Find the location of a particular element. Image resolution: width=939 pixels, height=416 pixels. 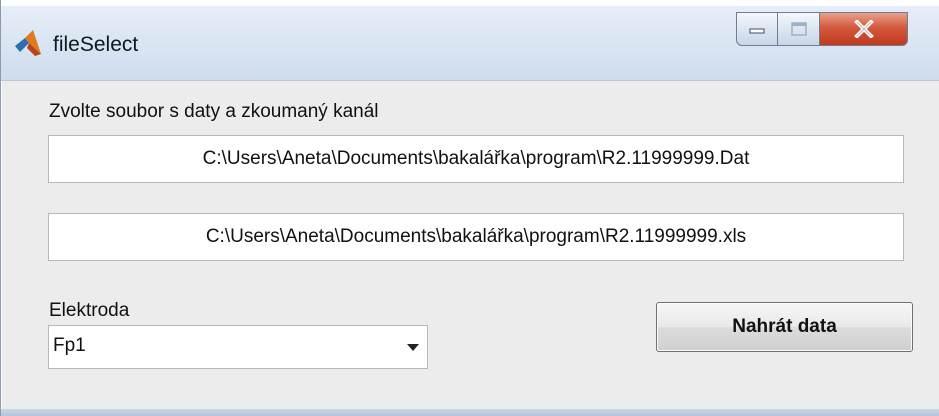

electrode-selected-value: Fp1 is located at coordinates (69, 345).